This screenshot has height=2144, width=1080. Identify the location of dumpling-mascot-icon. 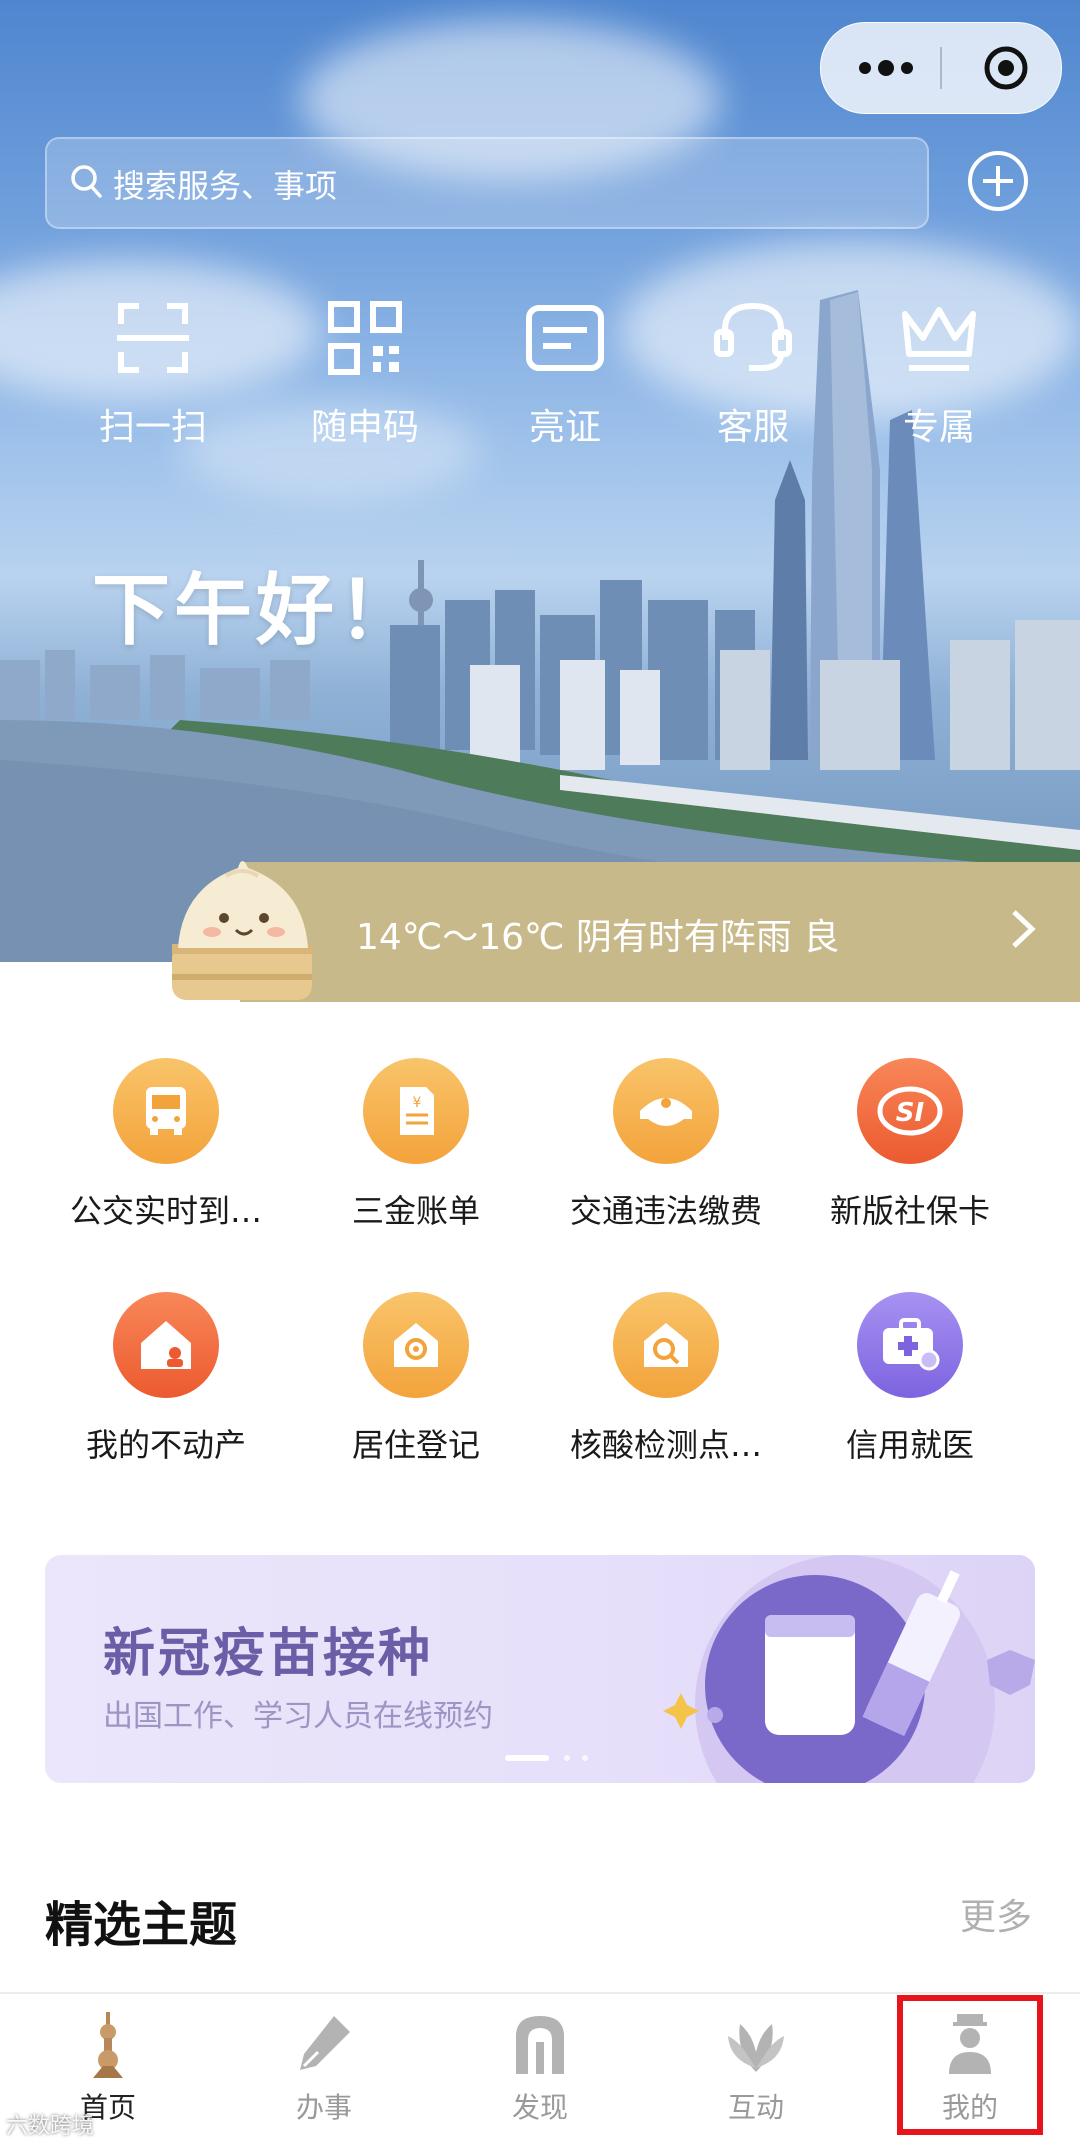
(242, 930).